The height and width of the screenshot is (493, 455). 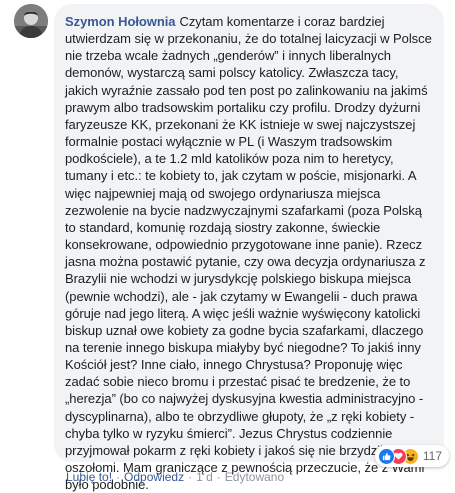 I want to click on avatar-photo-icon, so click(x=31, y=21).